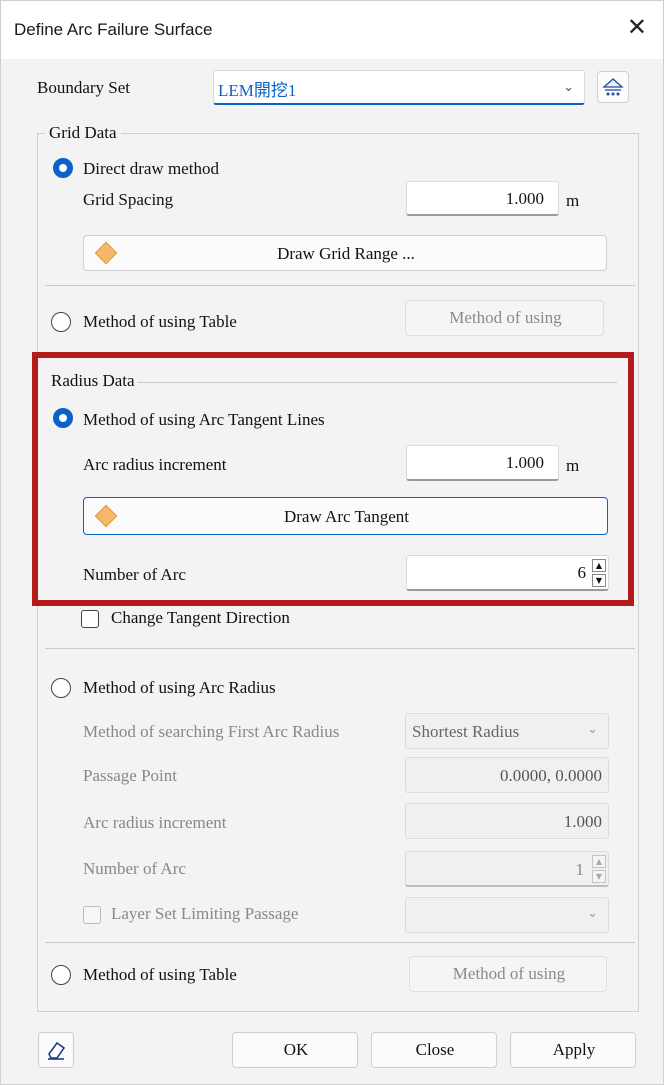 The height and width of the screenshot is (1085, 664). Describe the element at coordinates (507, 821) in the screenshot. I see `arc-increment2-input: 1.000` at that location.